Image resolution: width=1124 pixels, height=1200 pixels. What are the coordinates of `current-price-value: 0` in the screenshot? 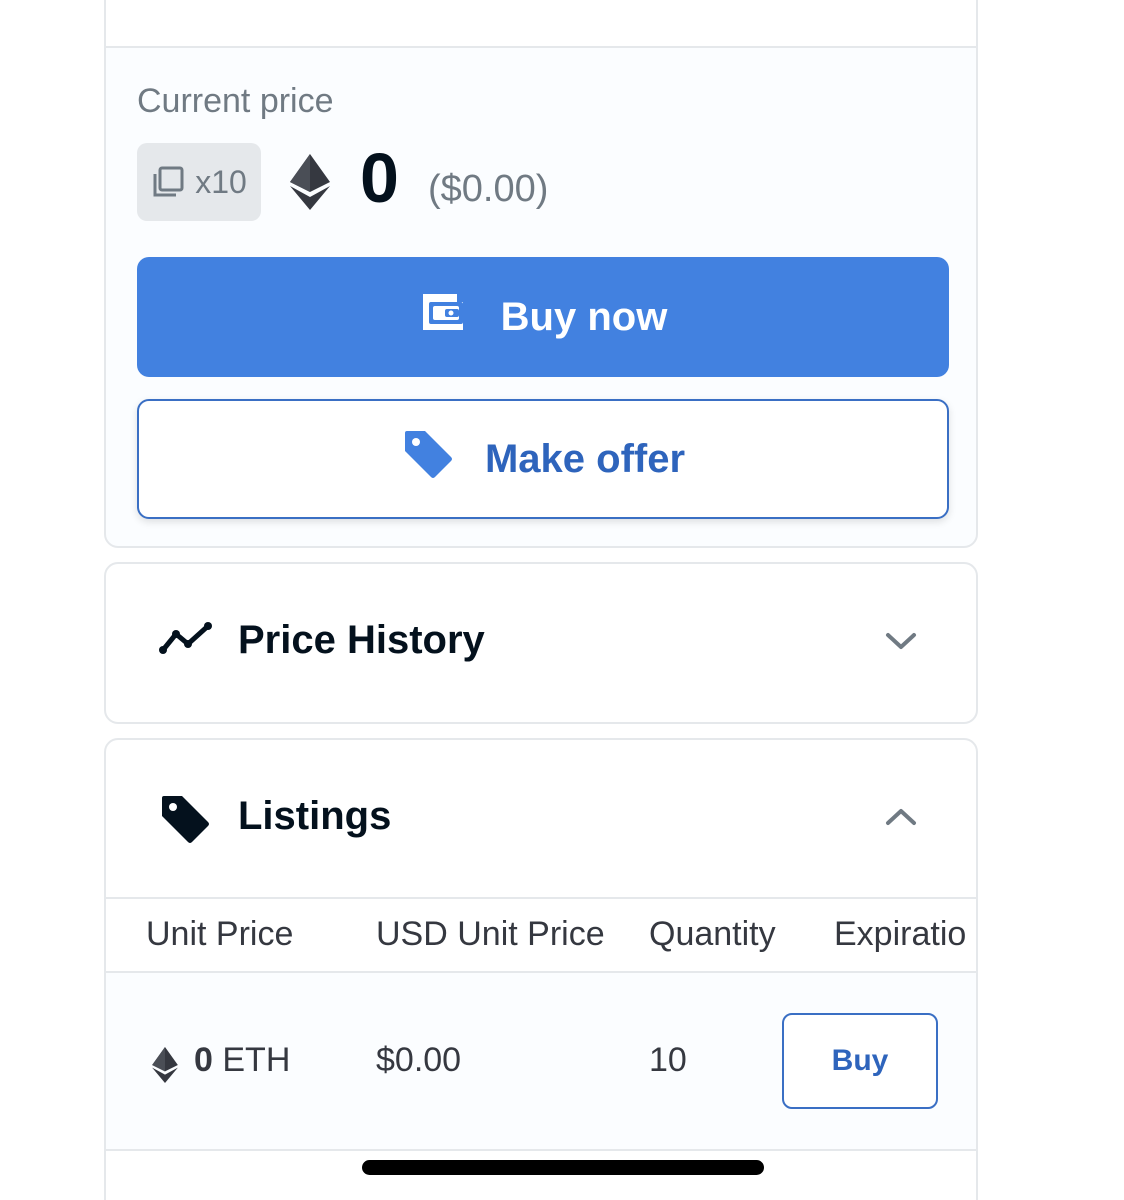 It's located at (379, 178).